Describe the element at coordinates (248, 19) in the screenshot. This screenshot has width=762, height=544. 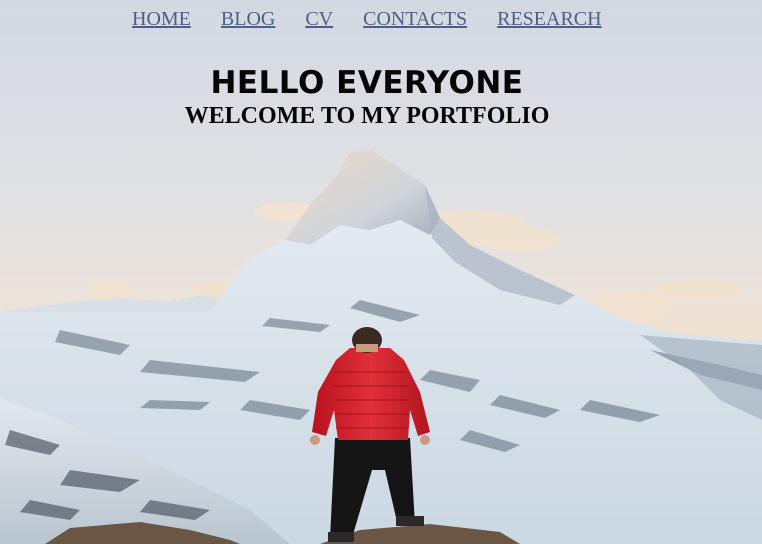
I see `nav-link-blog: BLOG` at that location.